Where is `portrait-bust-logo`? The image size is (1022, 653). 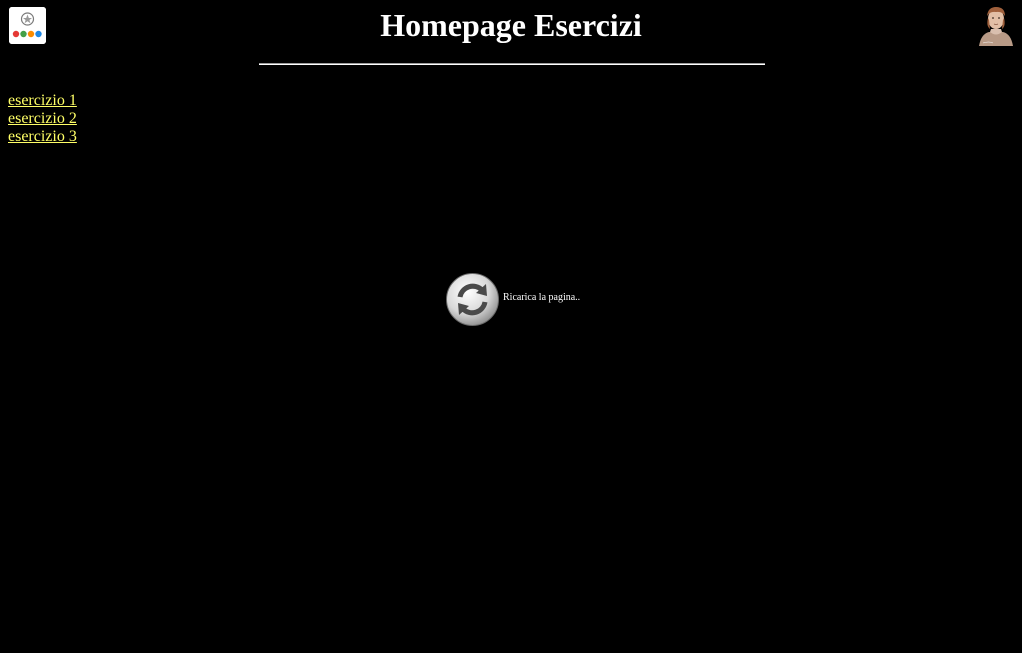
portrait-bust-logo is located at coordinates (996, 25).